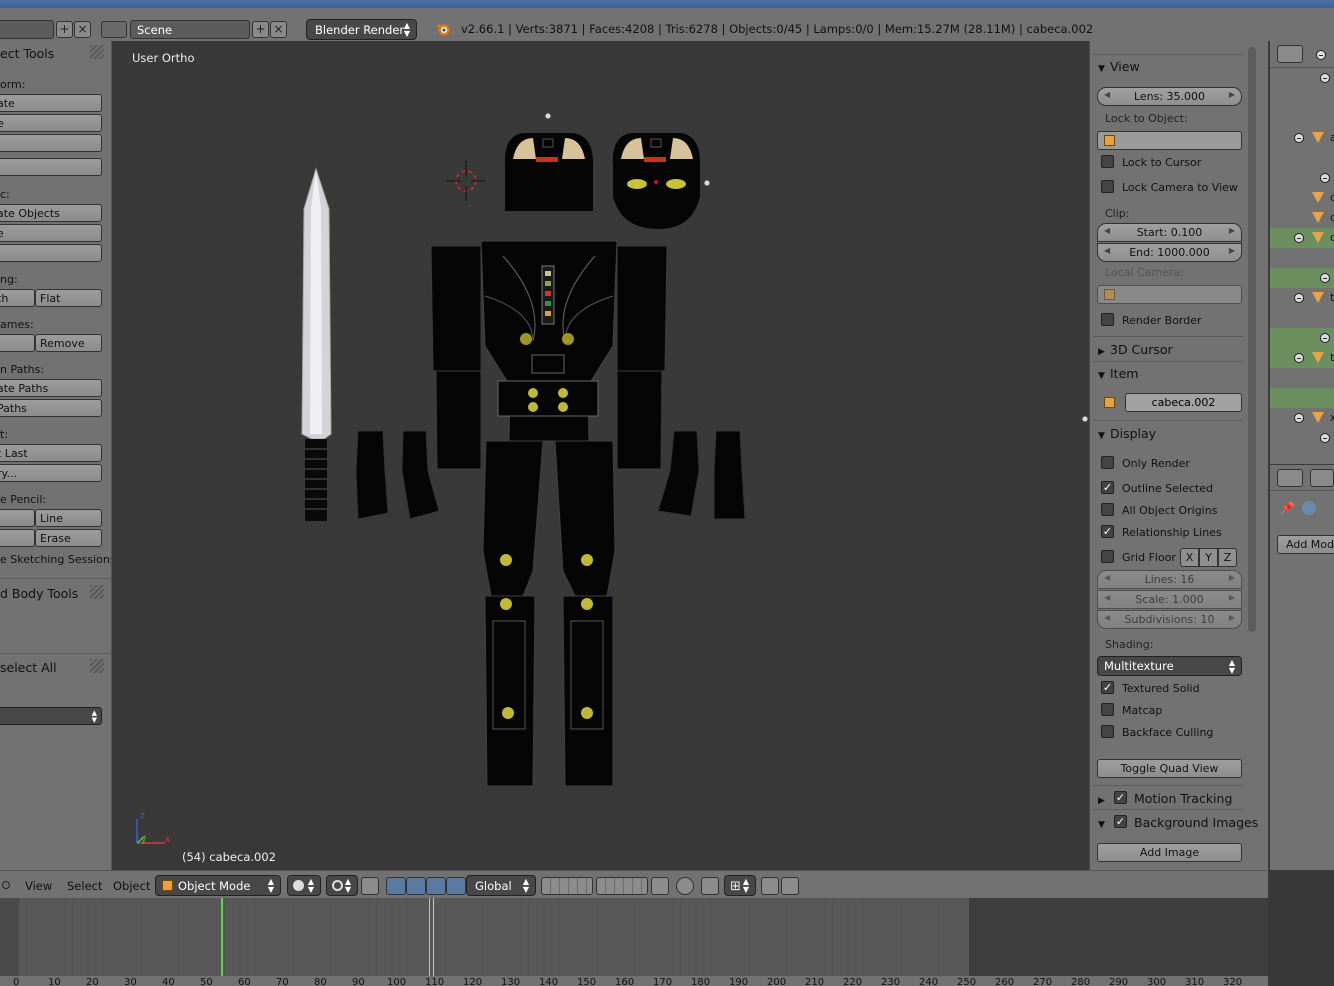 The image size is (1334, 986). Describe the element at coordinates (51, 167) in the screenshot. I see `origin-button` at that location.